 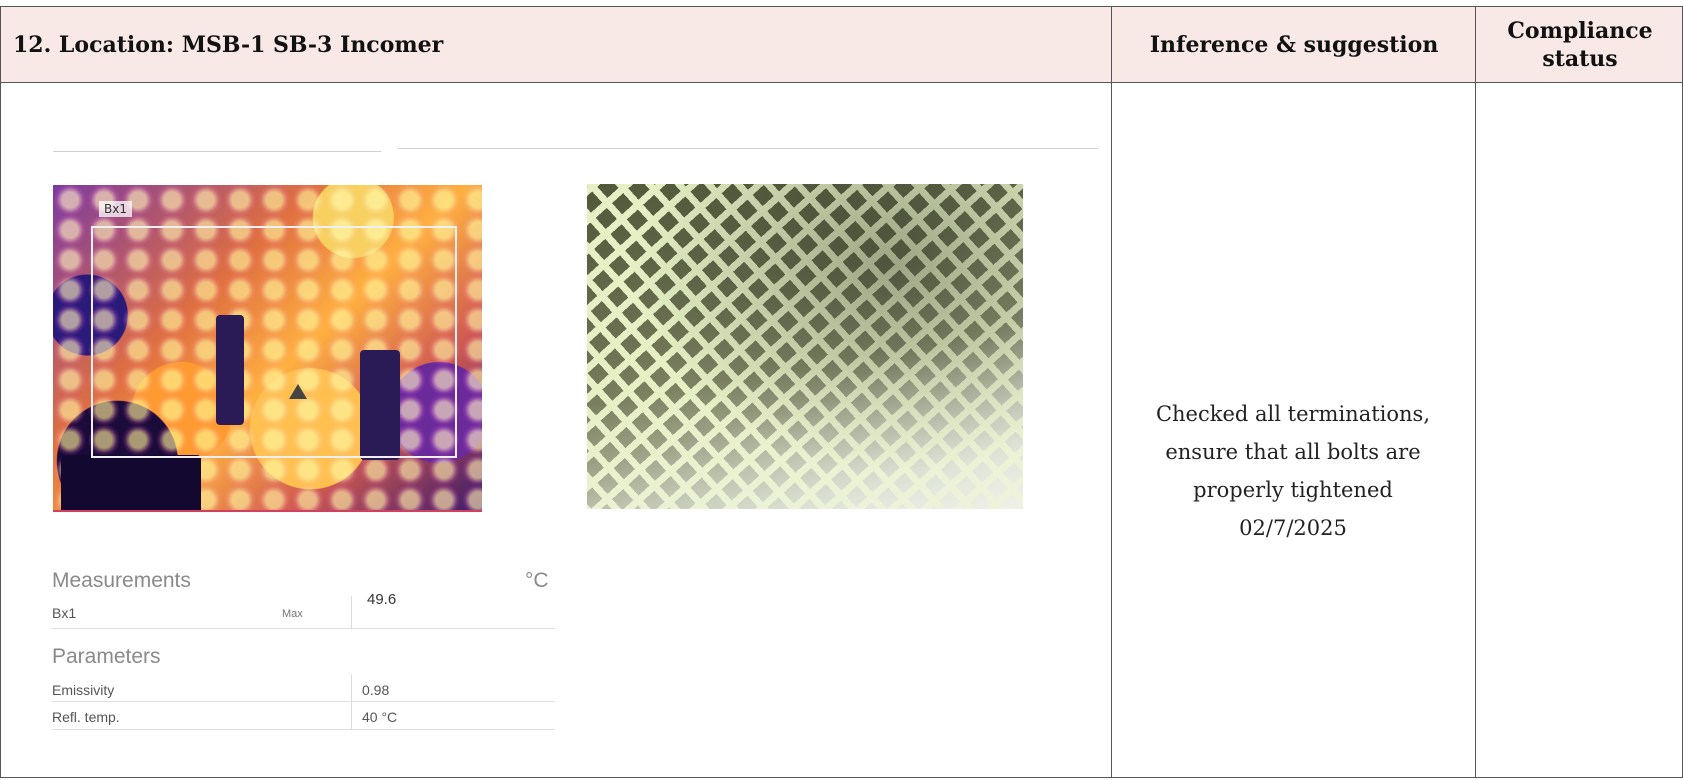 What do you see at coordinates (376, 690) in the screenshot?
I see `parameter-value: 0.98` at bounding box center [376, 690].